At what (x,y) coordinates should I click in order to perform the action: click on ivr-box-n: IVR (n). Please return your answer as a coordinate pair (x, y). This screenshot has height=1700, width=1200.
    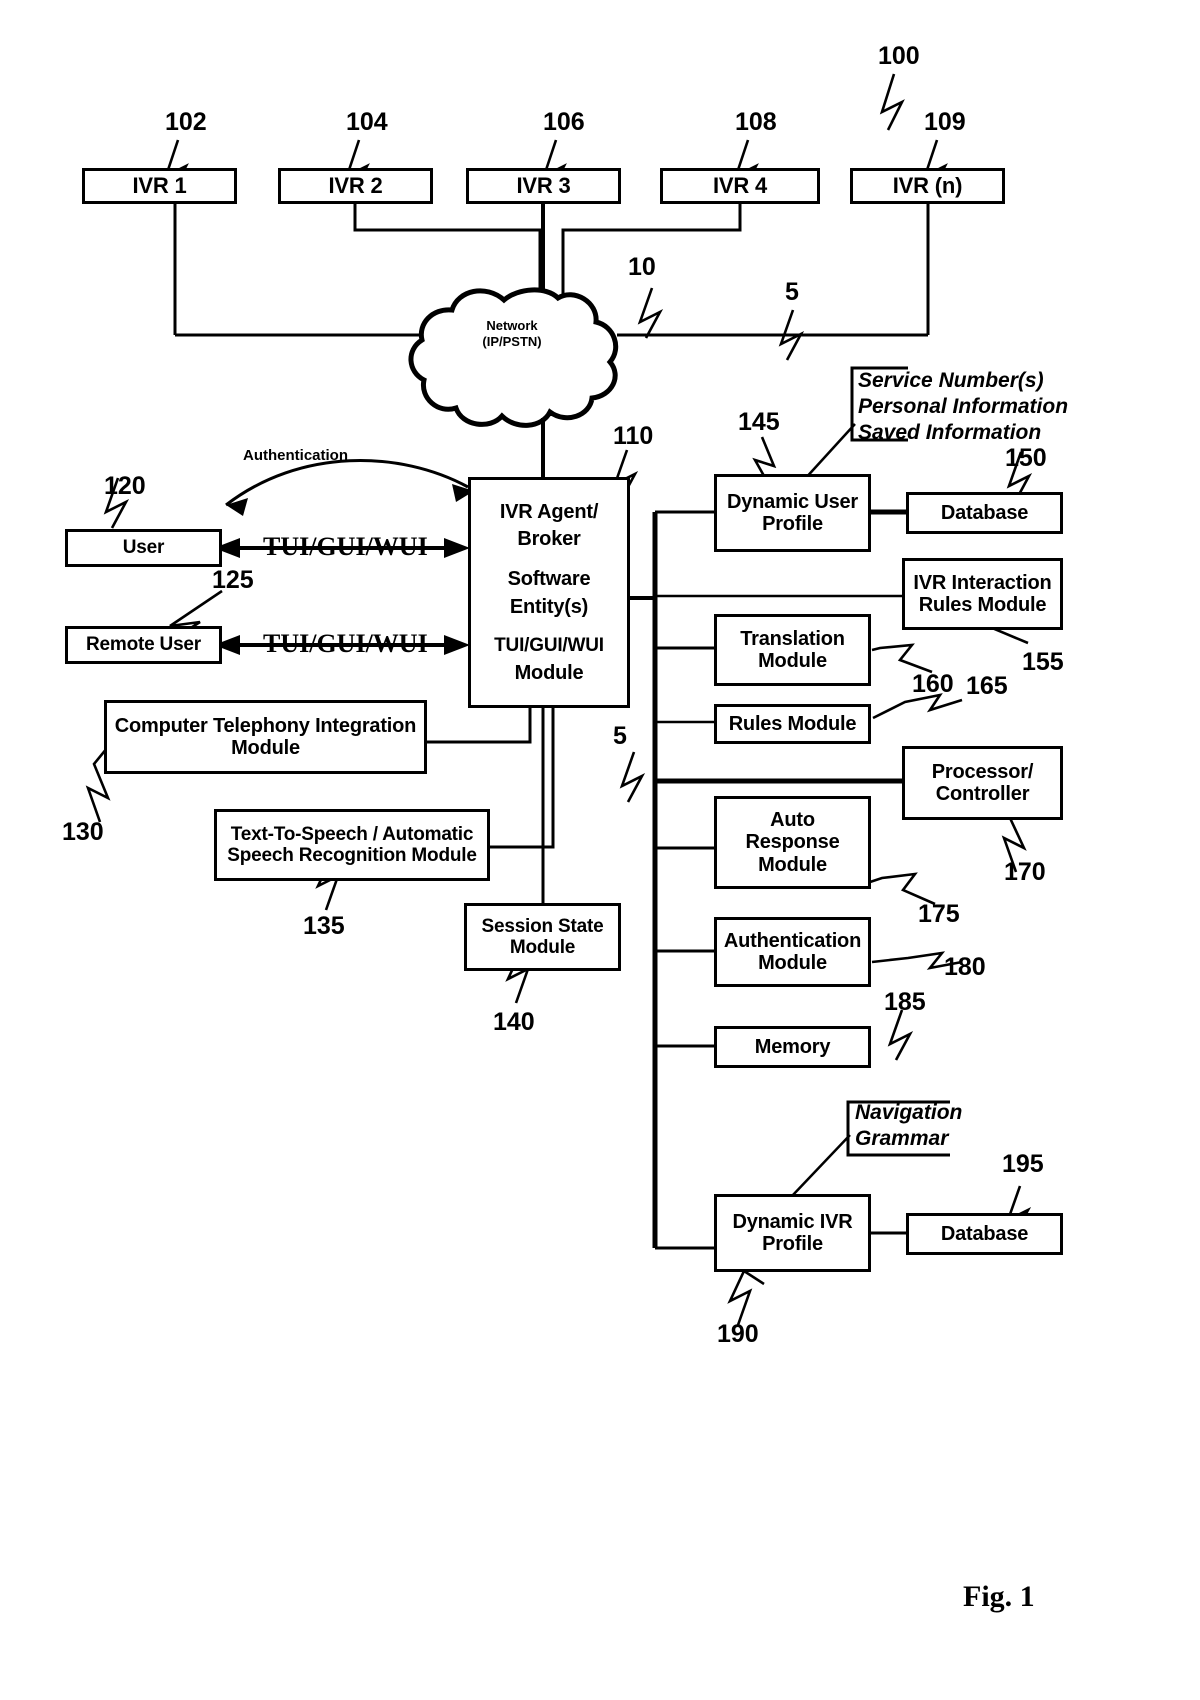
    Looking at the image, I should click on (927, 186).